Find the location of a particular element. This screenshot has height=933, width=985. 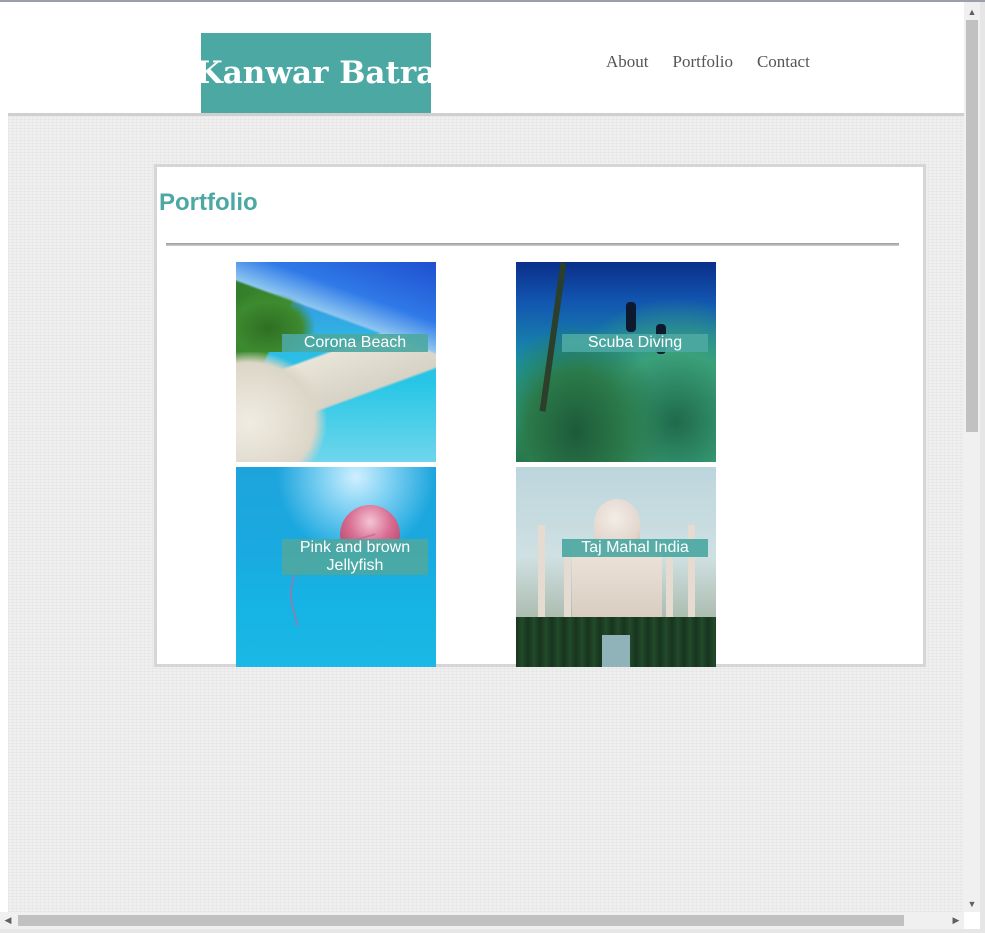

diver-shape is located at coordinates (631, 317).